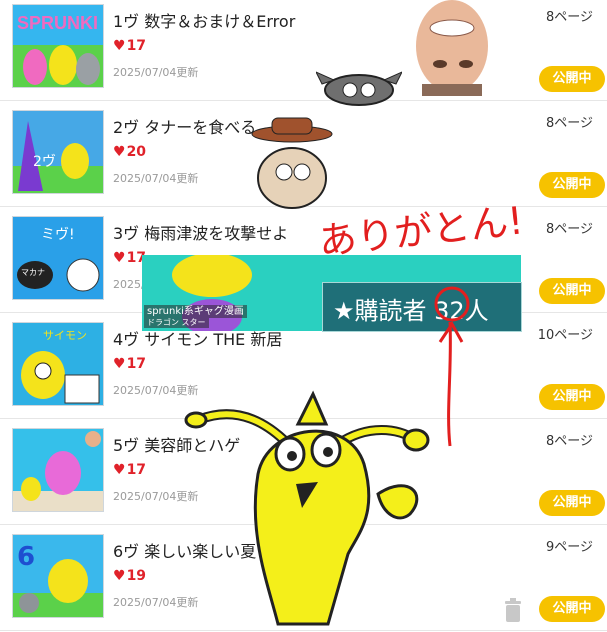  I want to click on episode-thumbnail: ミヴ! マカナ, so click(58, 258).